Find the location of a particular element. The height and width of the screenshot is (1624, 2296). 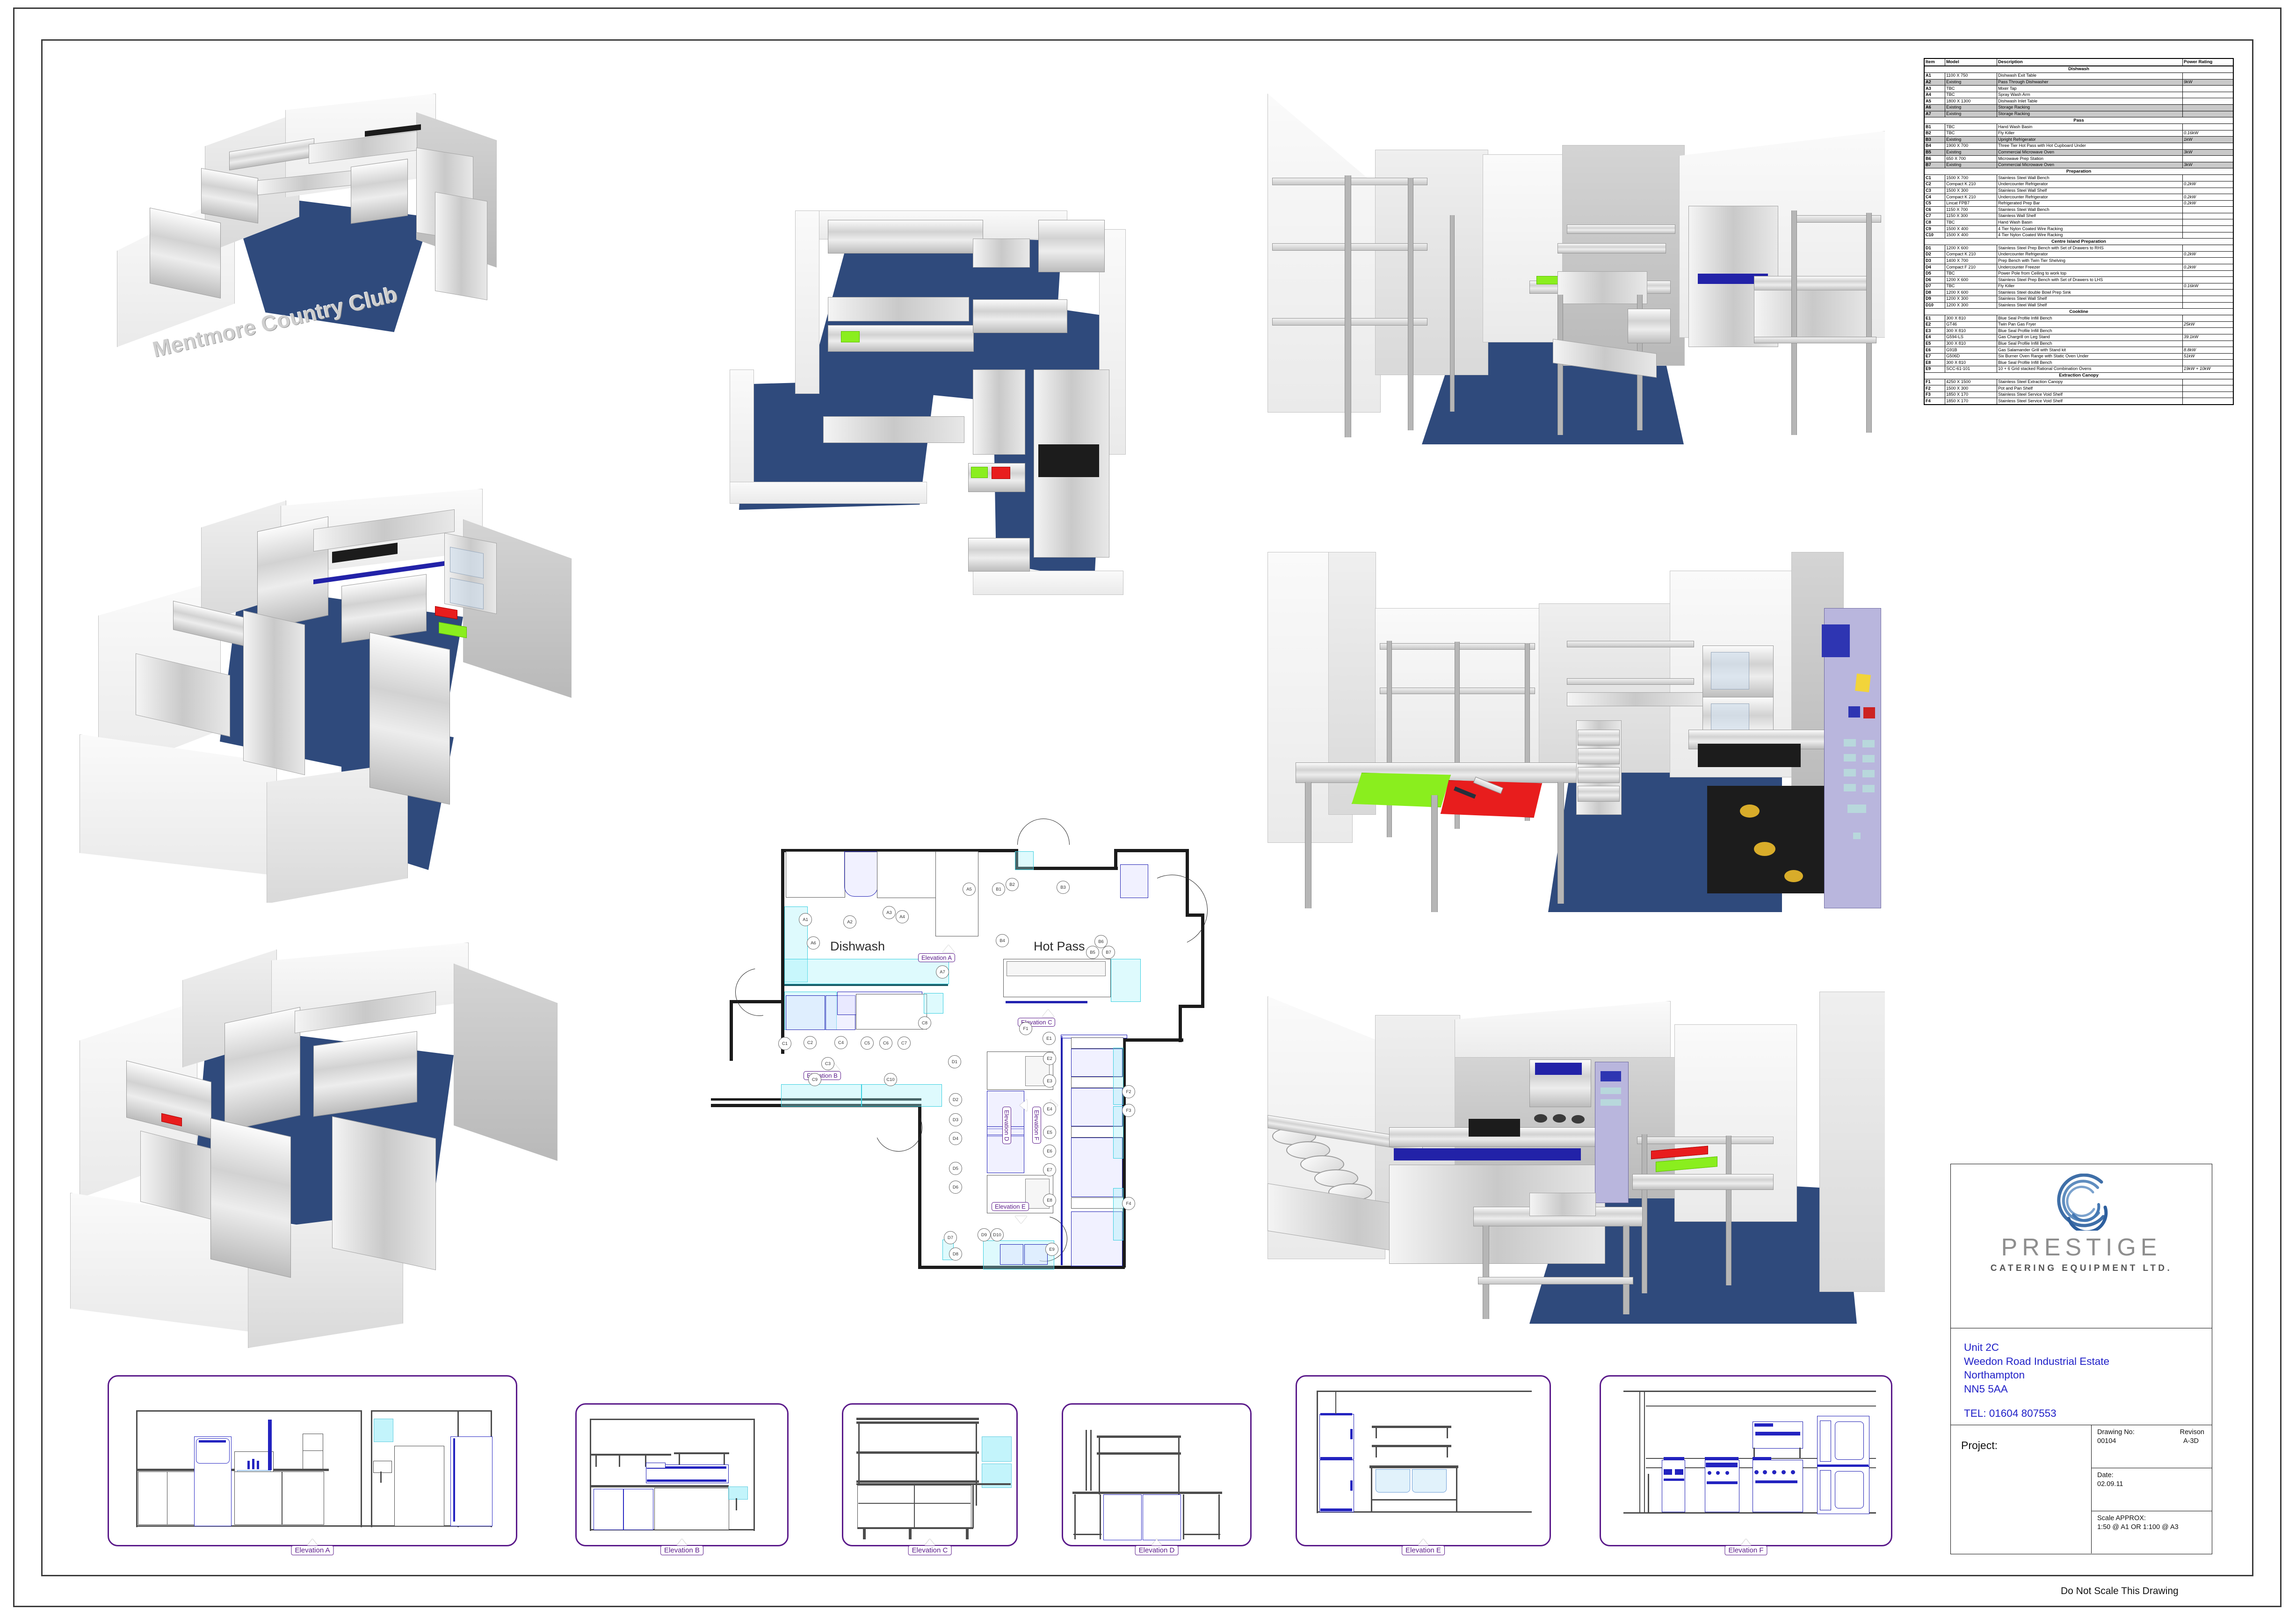

schedule-group-label: Cookline is located at coordinates (2079, 312).